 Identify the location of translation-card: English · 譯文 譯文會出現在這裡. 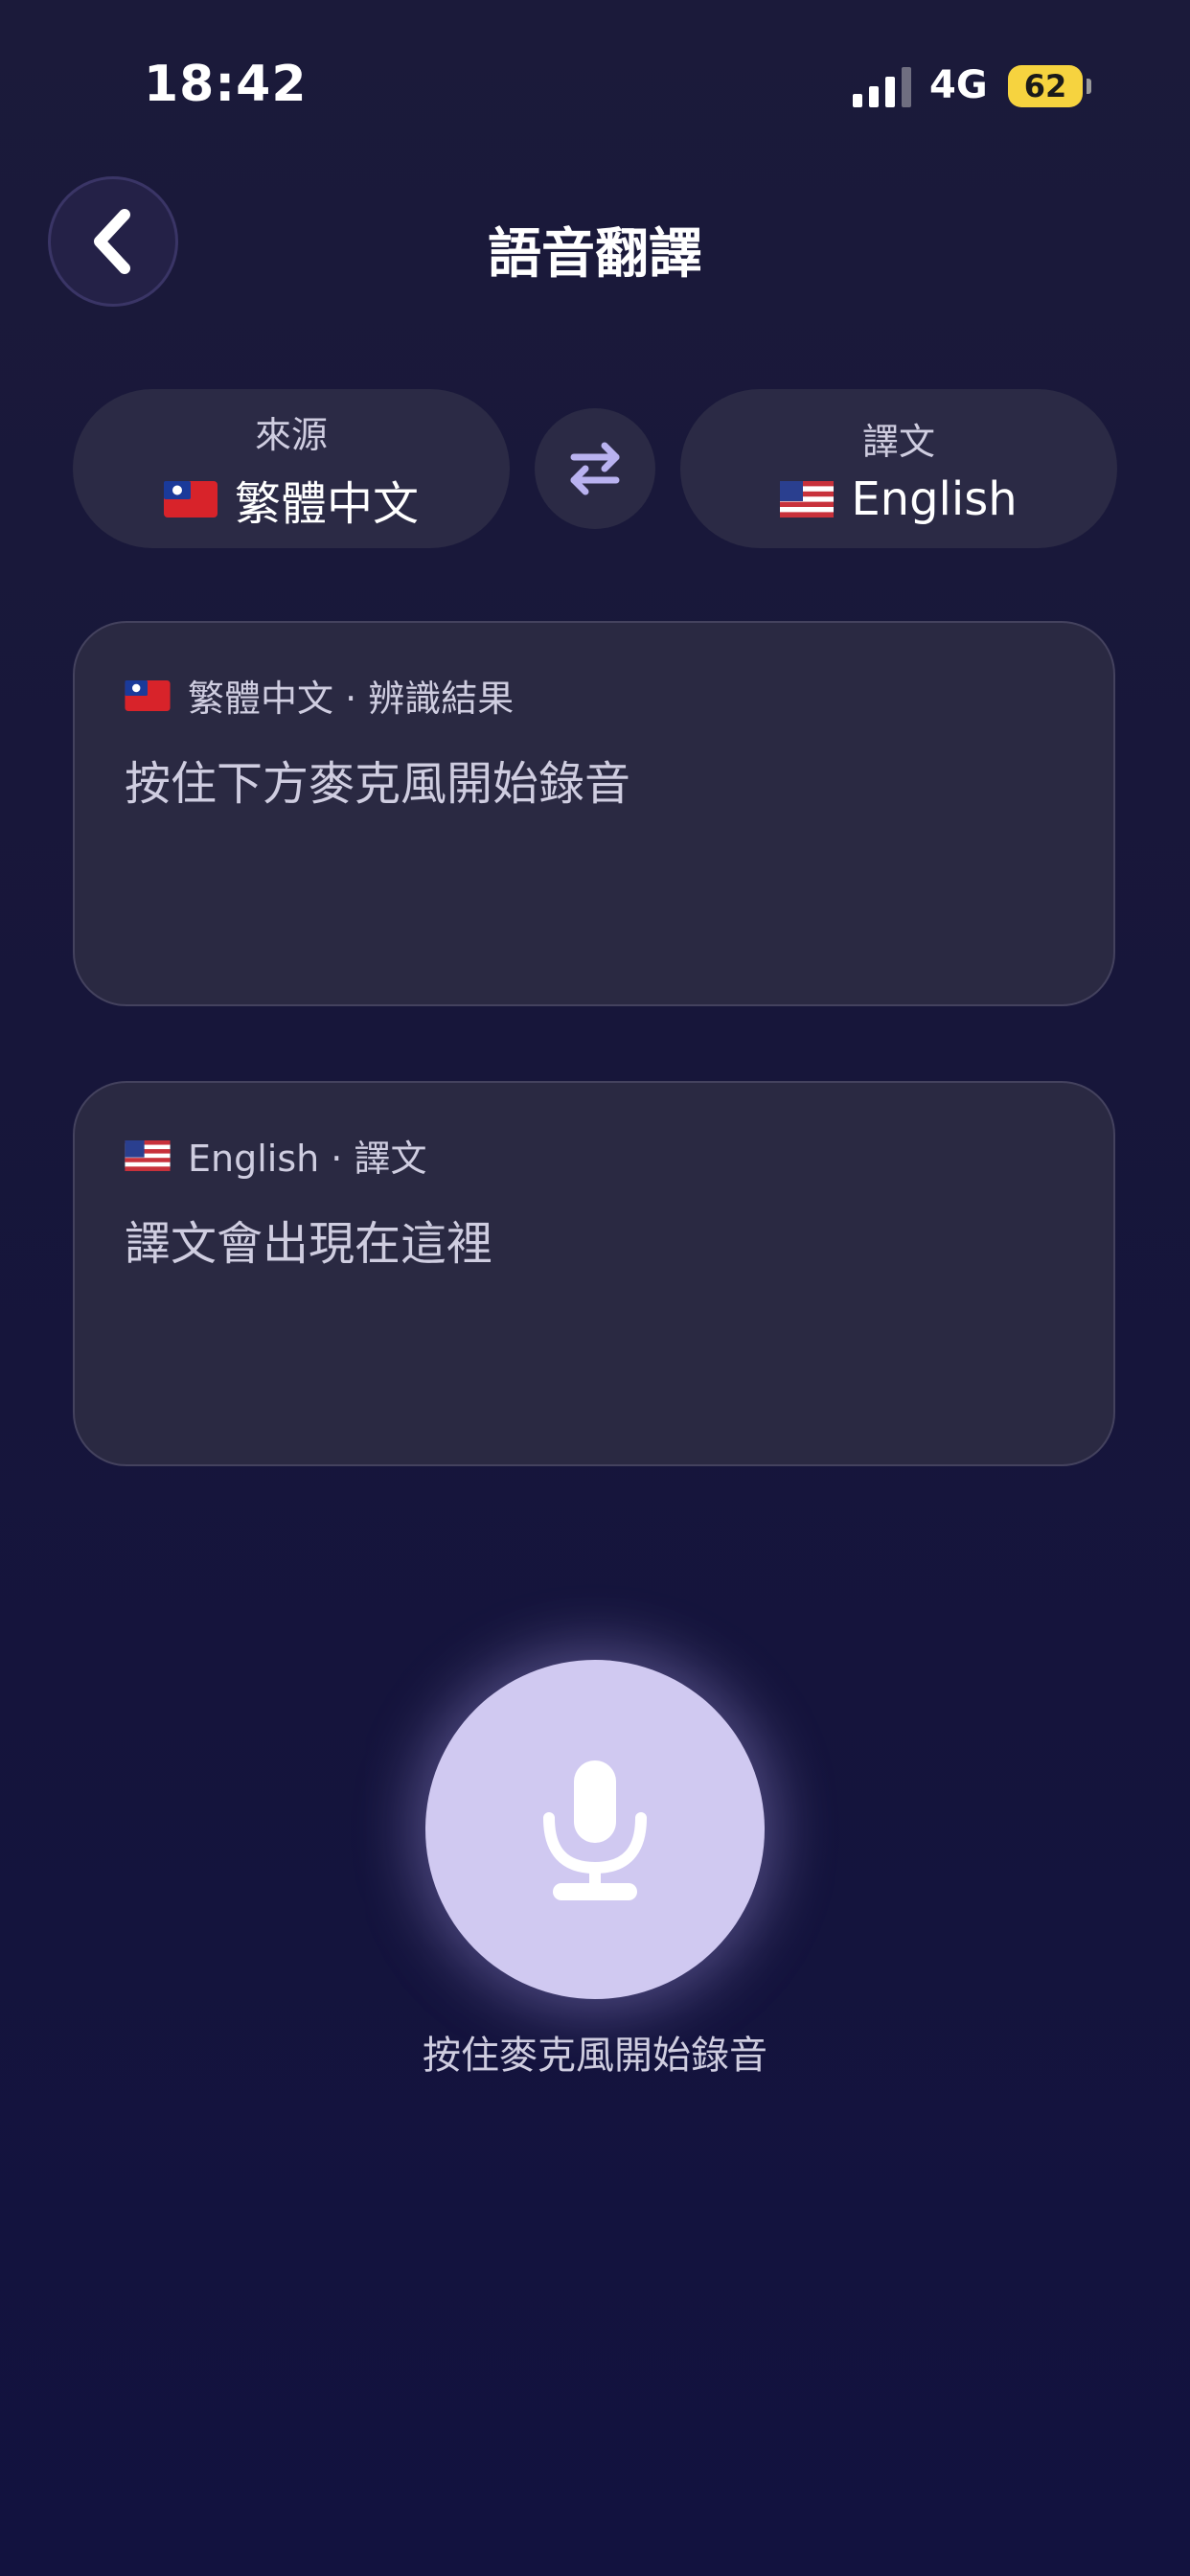
(594, 1273).